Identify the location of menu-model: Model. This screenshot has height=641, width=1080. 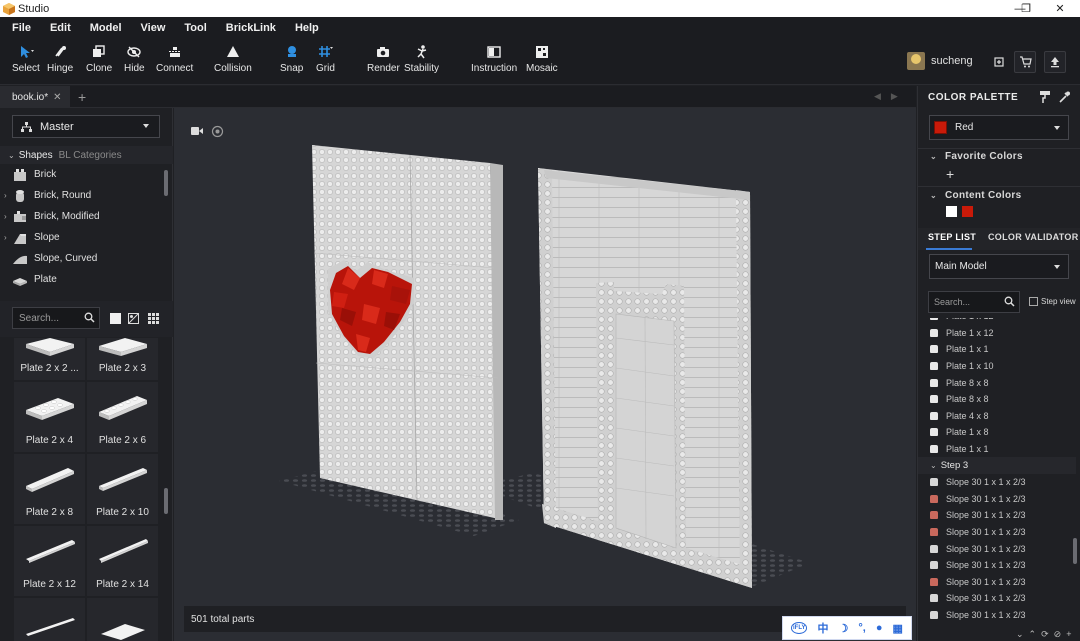
(106, 28).